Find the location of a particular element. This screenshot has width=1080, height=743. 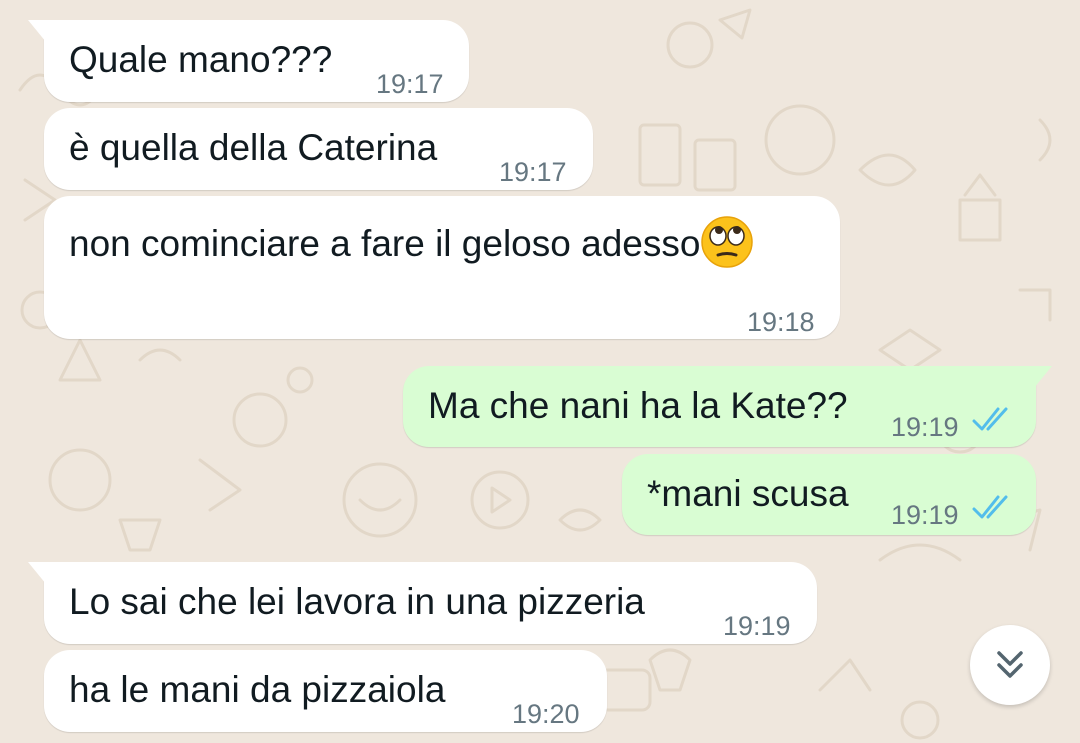

incoming-message: Quale mano??? 19:17 is located at coordinates (248, 61).